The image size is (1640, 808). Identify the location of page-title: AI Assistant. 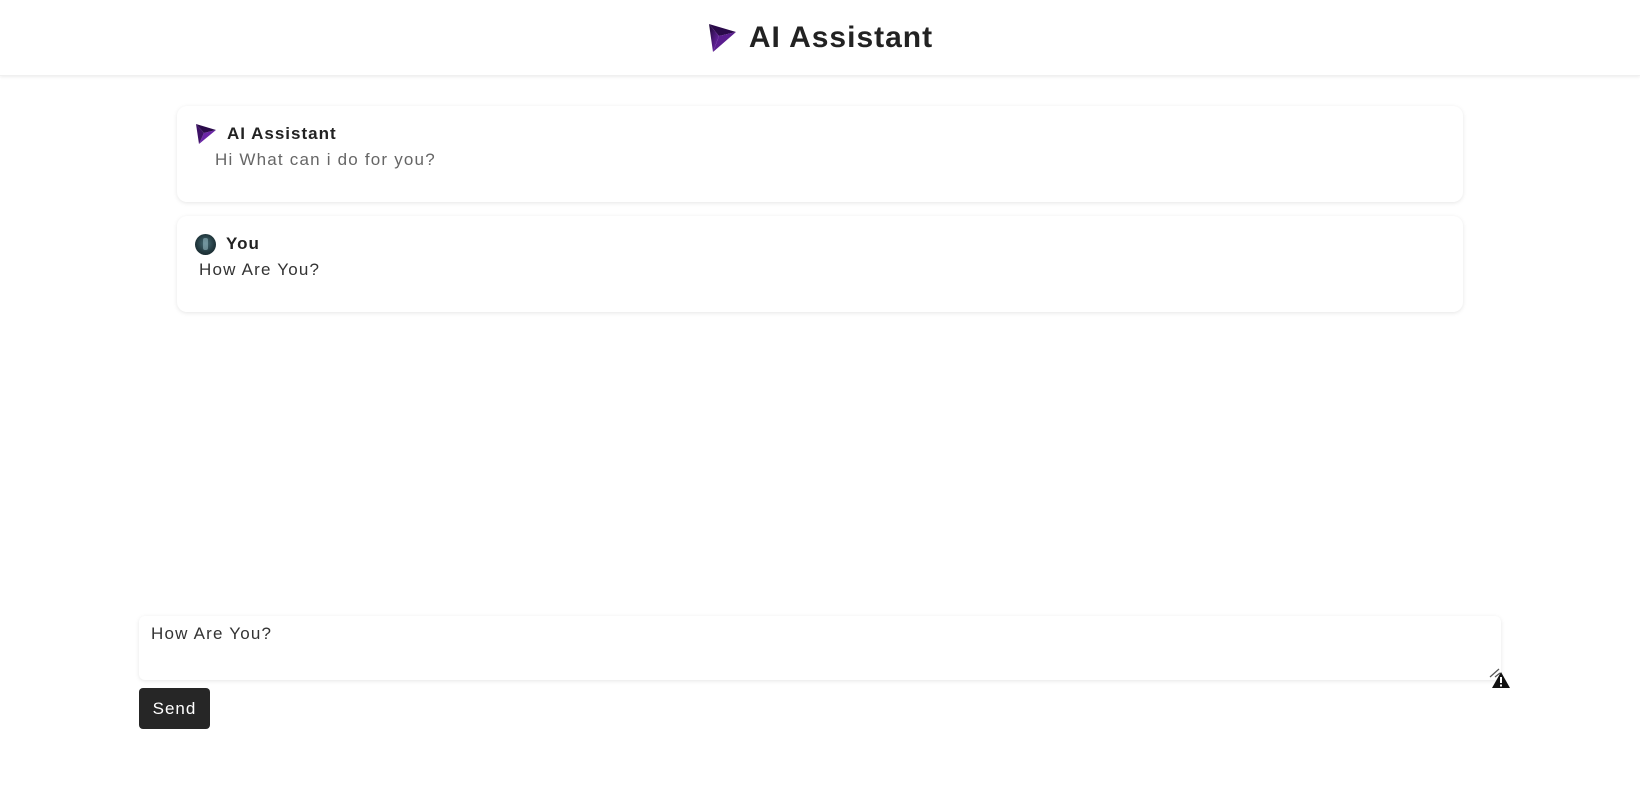
(841, 37).